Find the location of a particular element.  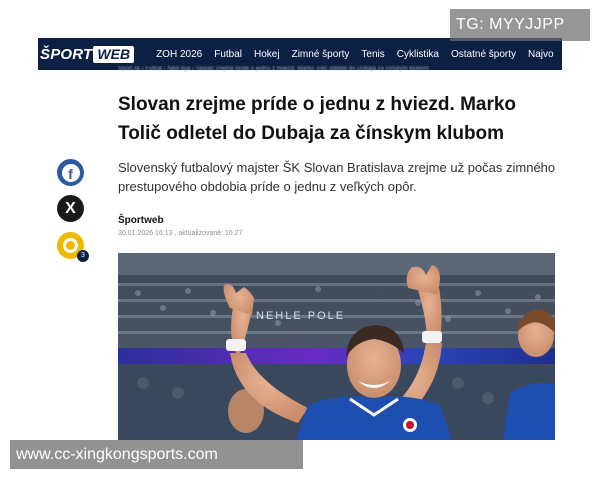

article-dateline: 30.01.2026 16:13 , aktualizované: 16:27 is located at coordinates (180, 233).